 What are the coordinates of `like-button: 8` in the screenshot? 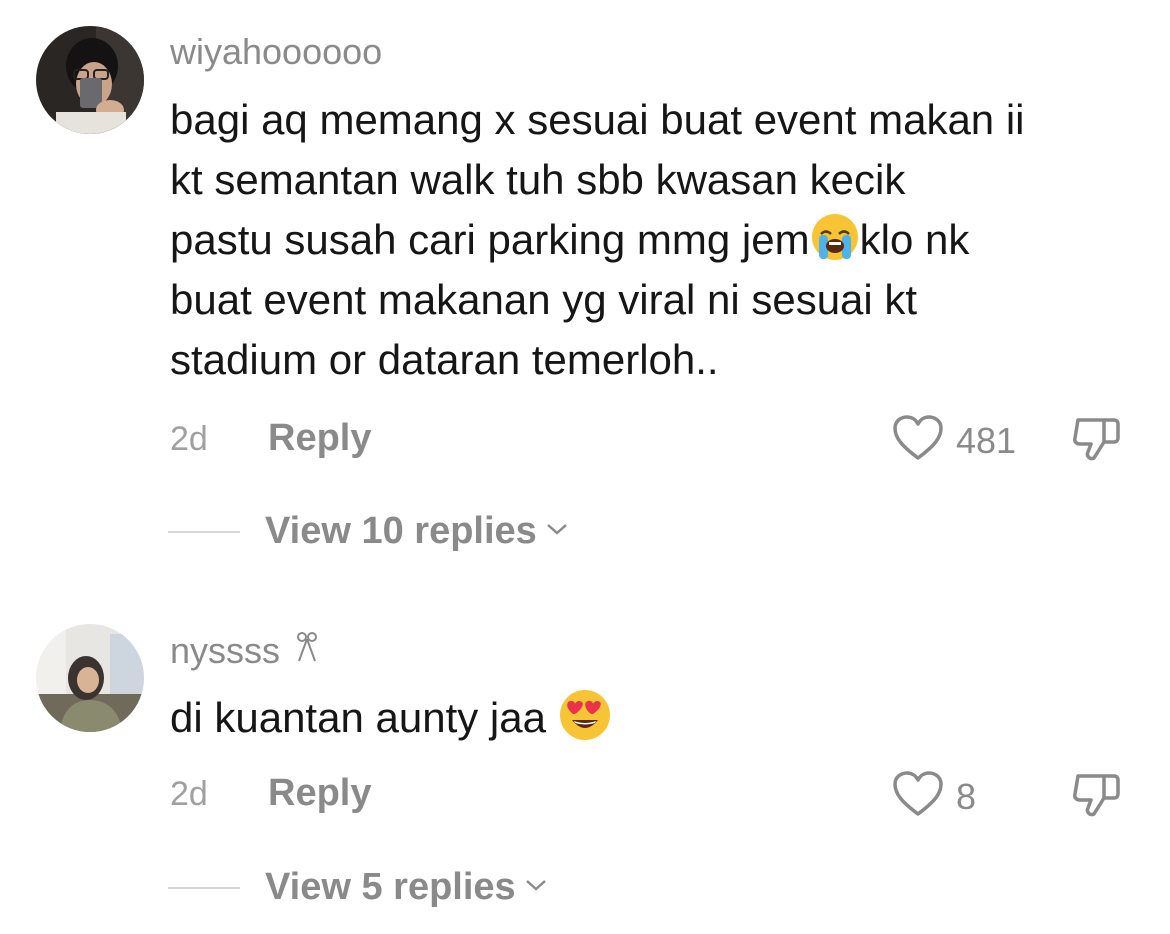 It's located at (934, 796).